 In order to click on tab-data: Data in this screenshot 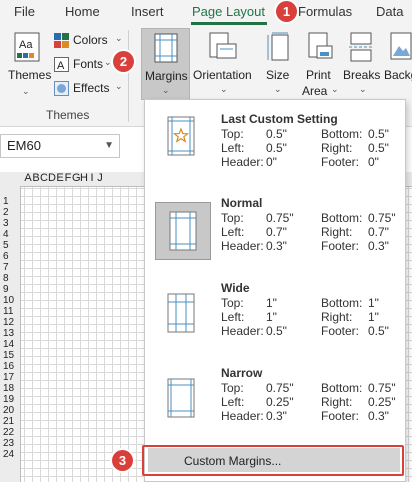, I will do `click(389, 11)`.